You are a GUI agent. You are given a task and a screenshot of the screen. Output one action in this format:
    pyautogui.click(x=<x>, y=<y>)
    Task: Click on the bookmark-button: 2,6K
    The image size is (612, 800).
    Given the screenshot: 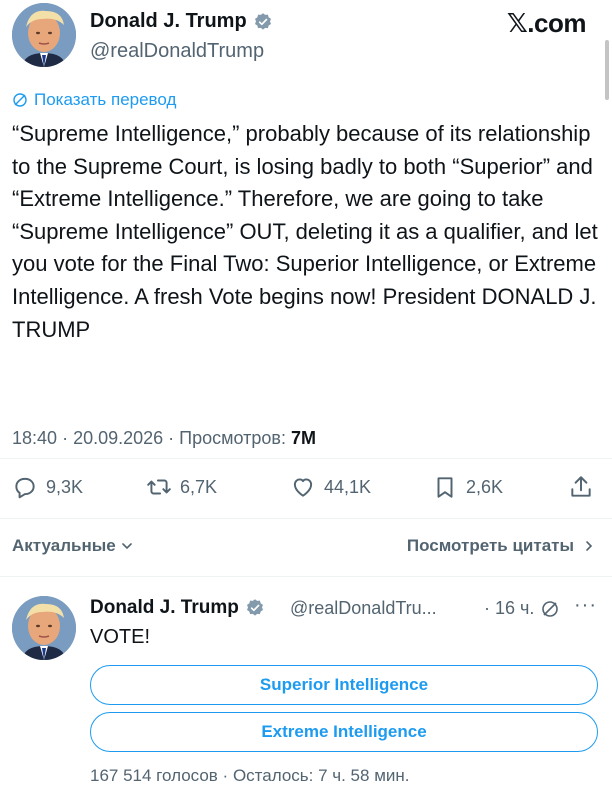 What is the action you would take?
    pyautogui.click(x=467, y=487)
    